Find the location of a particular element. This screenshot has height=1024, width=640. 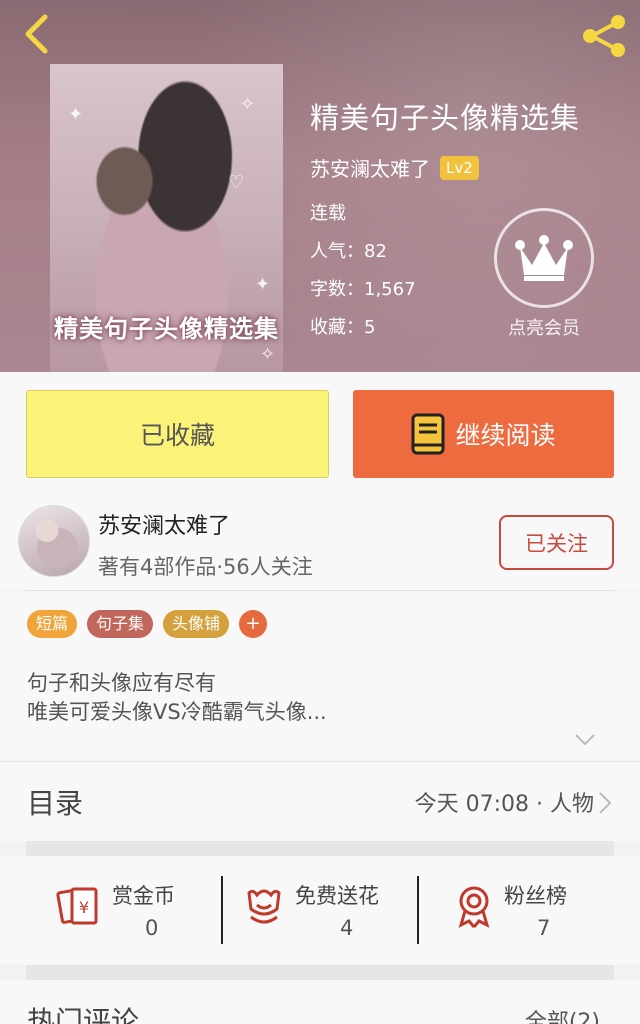

vip-label: 点亮会员 is located at coordinates (544, 328).